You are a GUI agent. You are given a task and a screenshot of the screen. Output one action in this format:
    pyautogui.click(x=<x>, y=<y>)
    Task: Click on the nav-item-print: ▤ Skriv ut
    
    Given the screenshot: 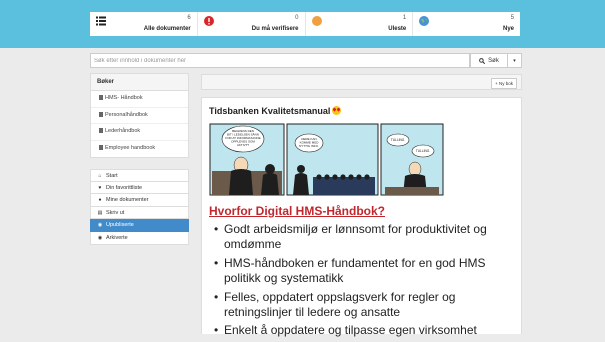 What is the action you would take?
    pyautogui.click(x=139, y=213)
    